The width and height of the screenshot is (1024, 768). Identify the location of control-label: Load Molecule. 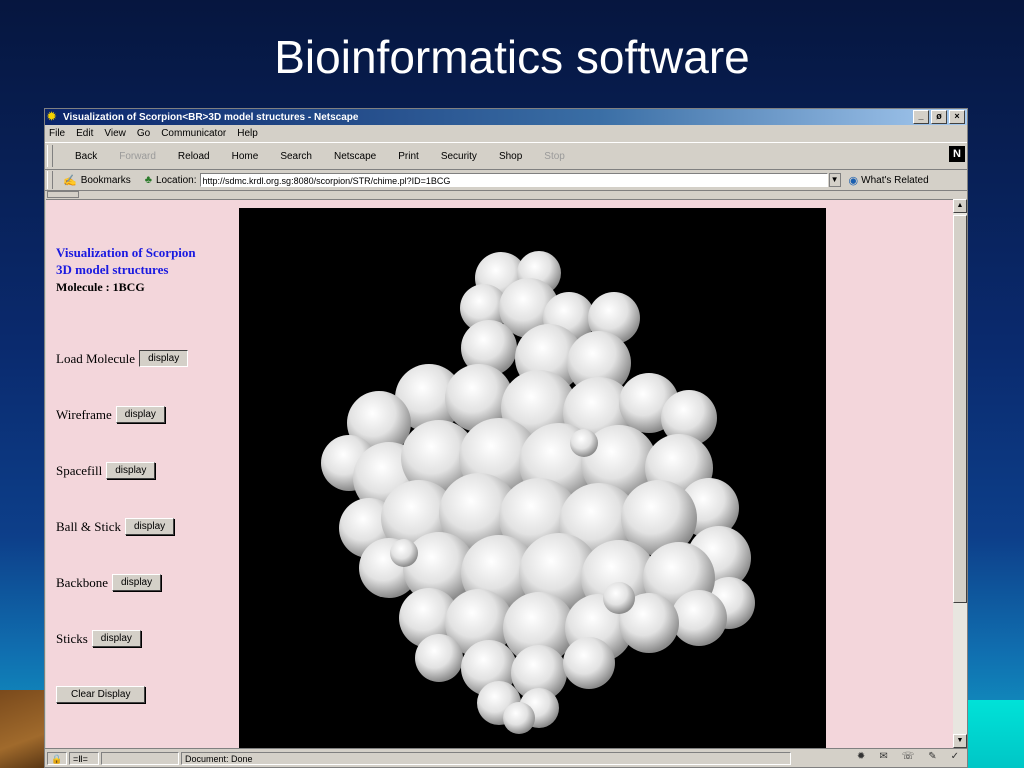
(96, 358).